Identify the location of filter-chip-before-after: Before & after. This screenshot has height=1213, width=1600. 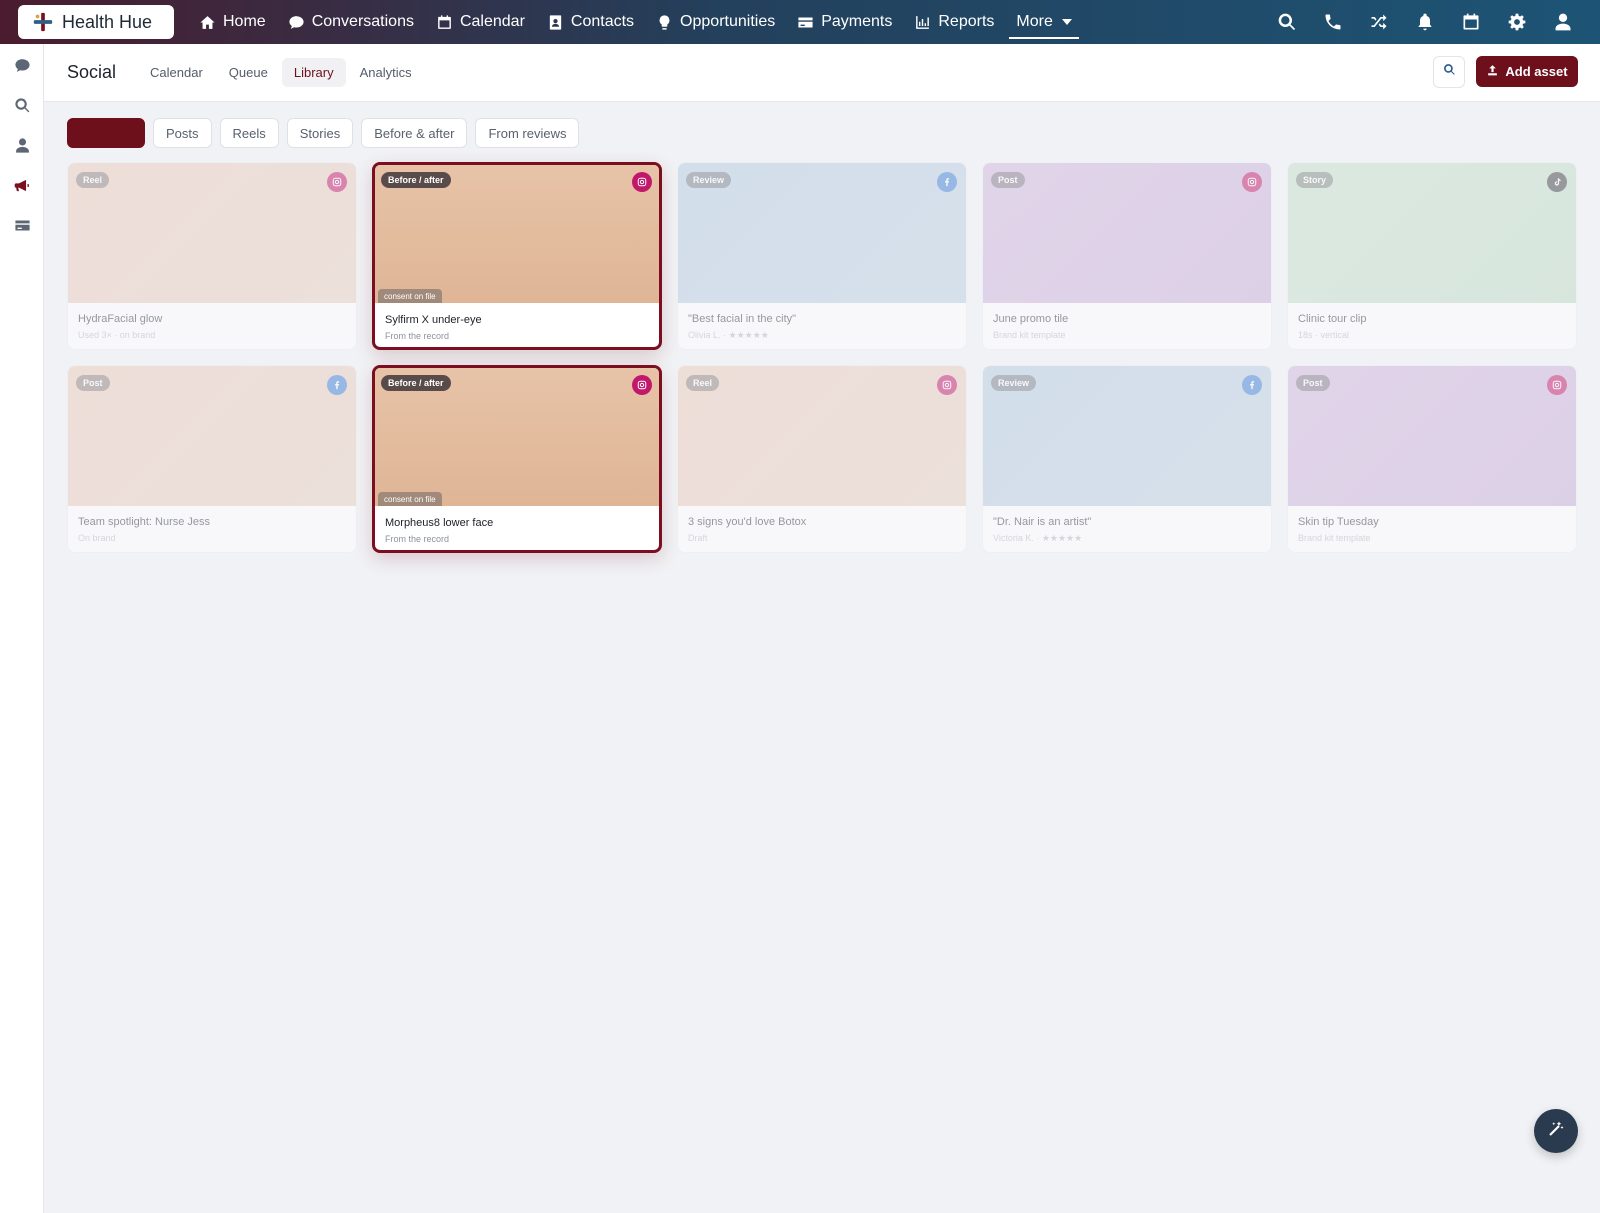
(414, 133).